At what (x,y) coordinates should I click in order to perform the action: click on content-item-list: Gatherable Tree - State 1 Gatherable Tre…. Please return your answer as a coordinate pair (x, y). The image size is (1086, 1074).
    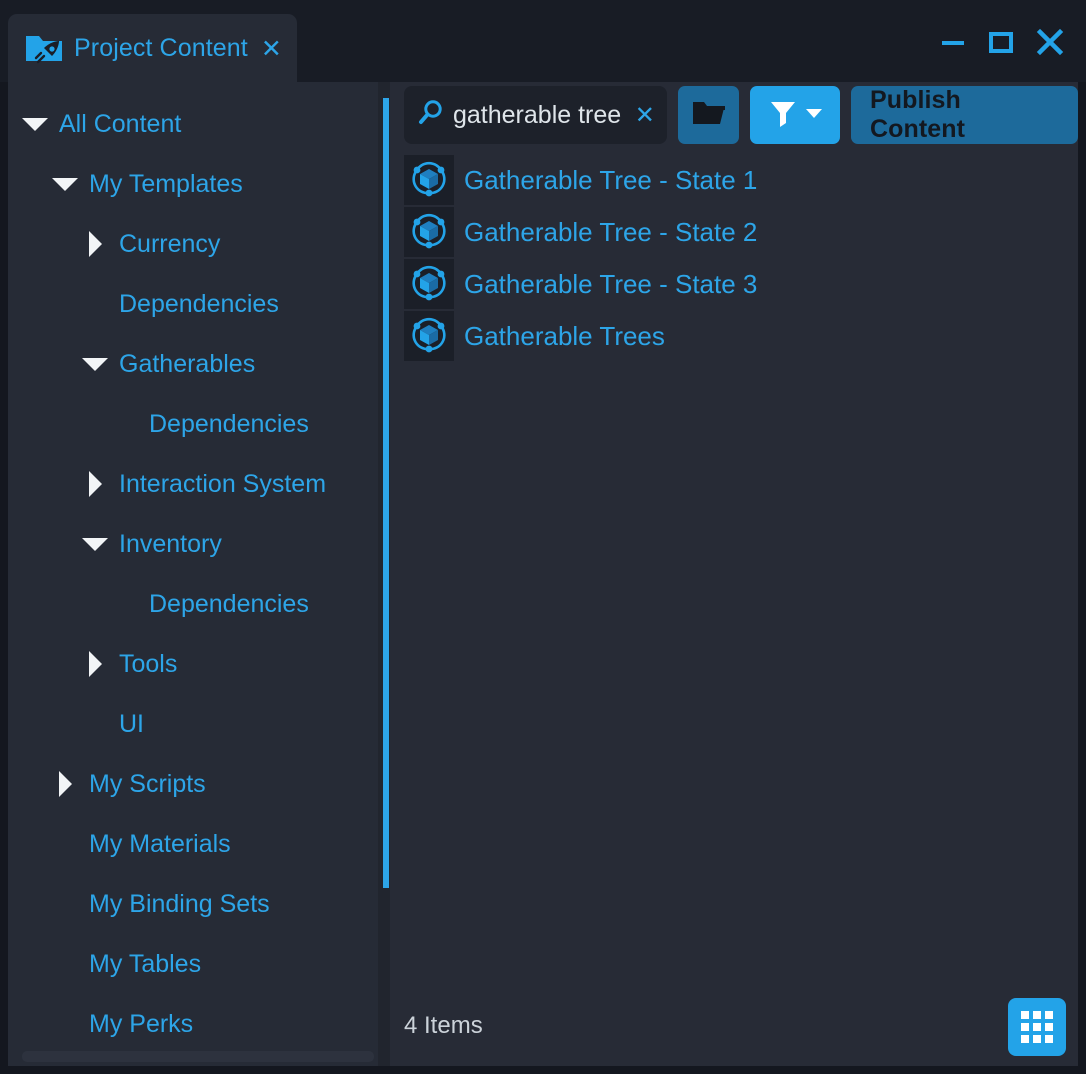
    Looking at the image, I should click on (741, 258).